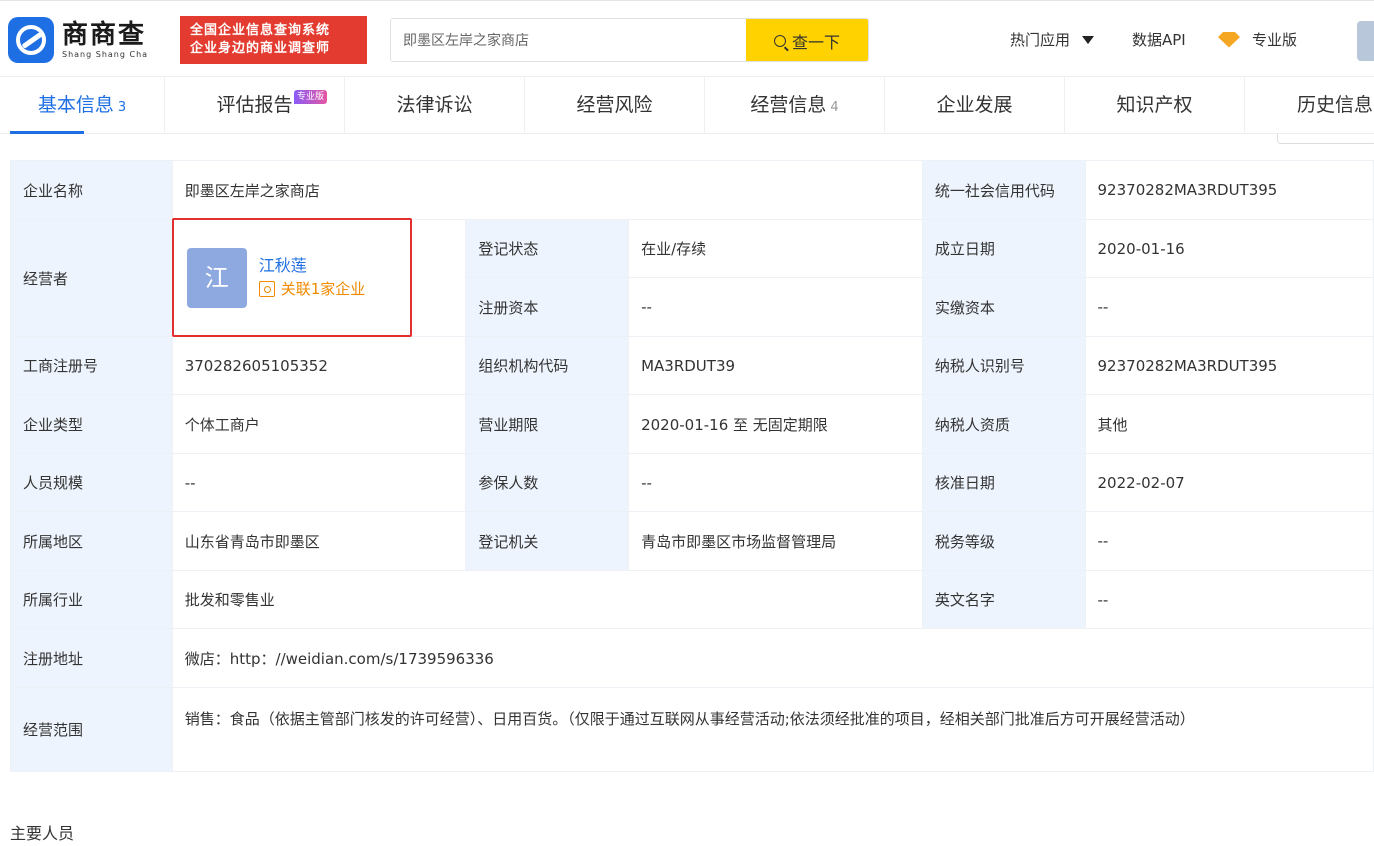  I want to click on tab-label: 经营风险, so click(614, 105).